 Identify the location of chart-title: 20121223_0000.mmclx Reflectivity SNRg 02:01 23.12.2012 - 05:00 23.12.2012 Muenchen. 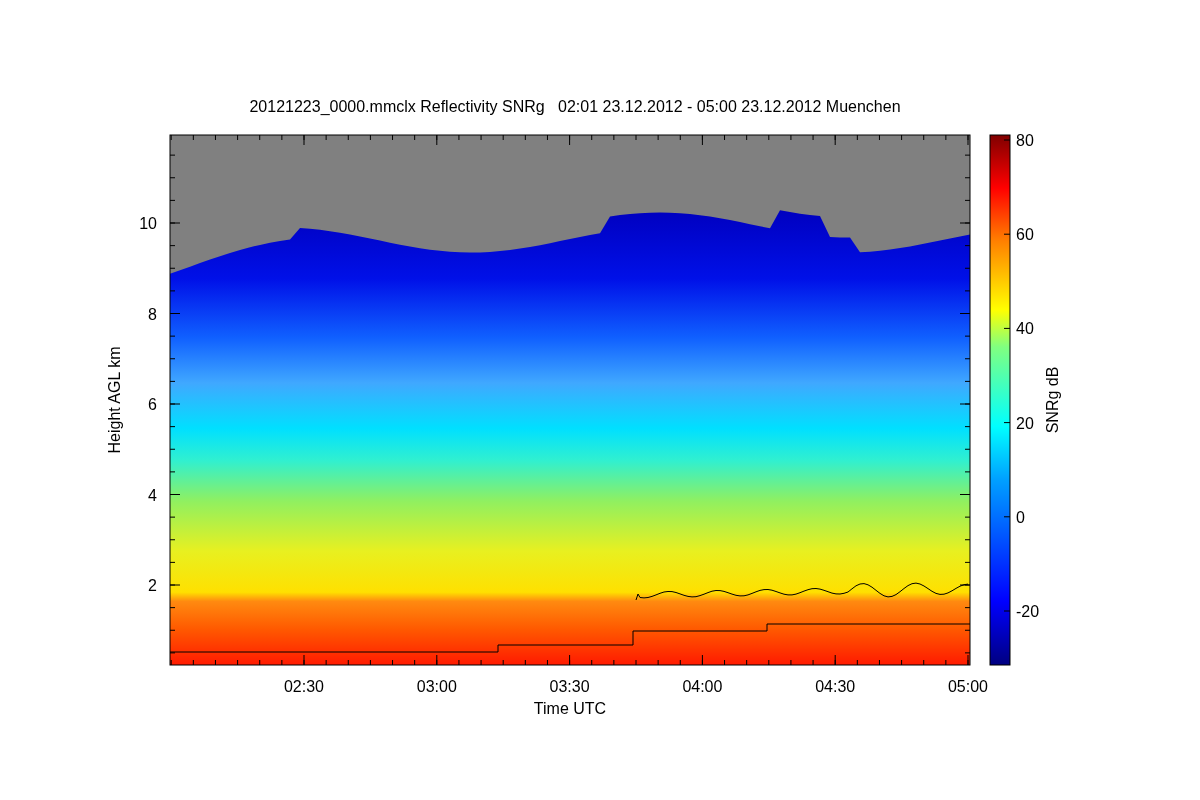
(575, 106).